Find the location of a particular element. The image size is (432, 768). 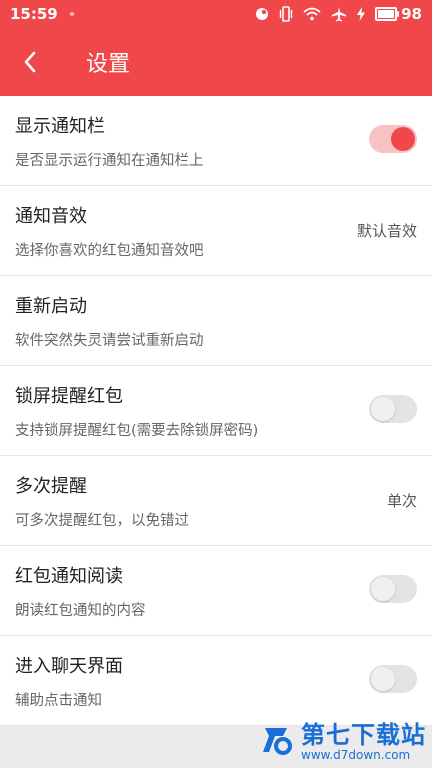

toolbar: 设置 is located at coordinates (216, 62).